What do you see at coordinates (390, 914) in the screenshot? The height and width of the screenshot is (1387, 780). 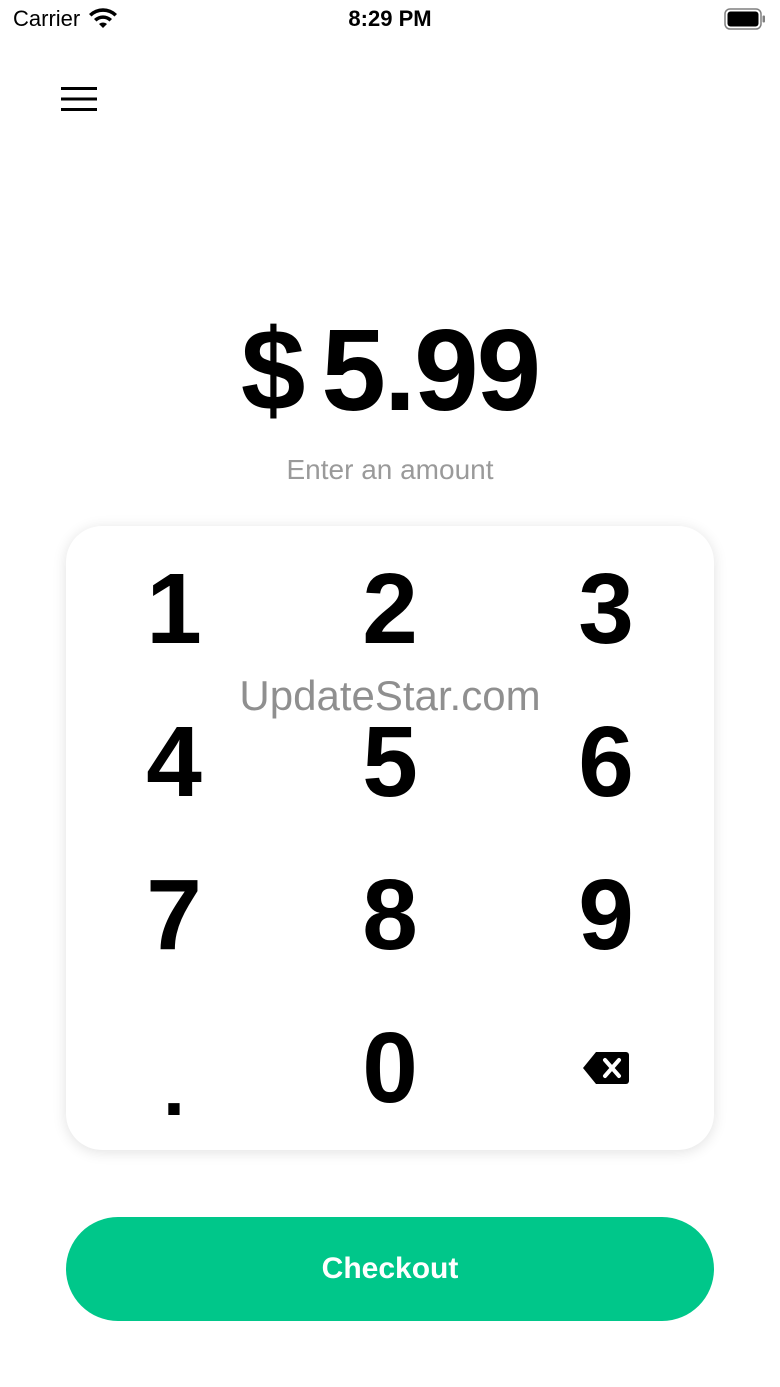 I see `key-8: 8` at bounding box center [390, 914].